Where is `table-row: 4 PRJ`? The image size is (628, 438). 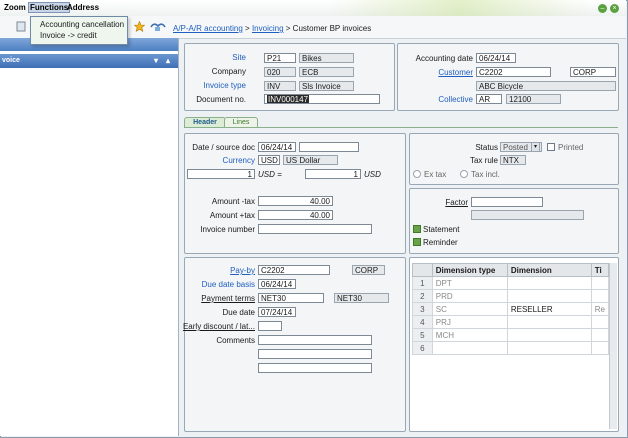 table-row: 4 PRJ is located at coordinates (511, 322).